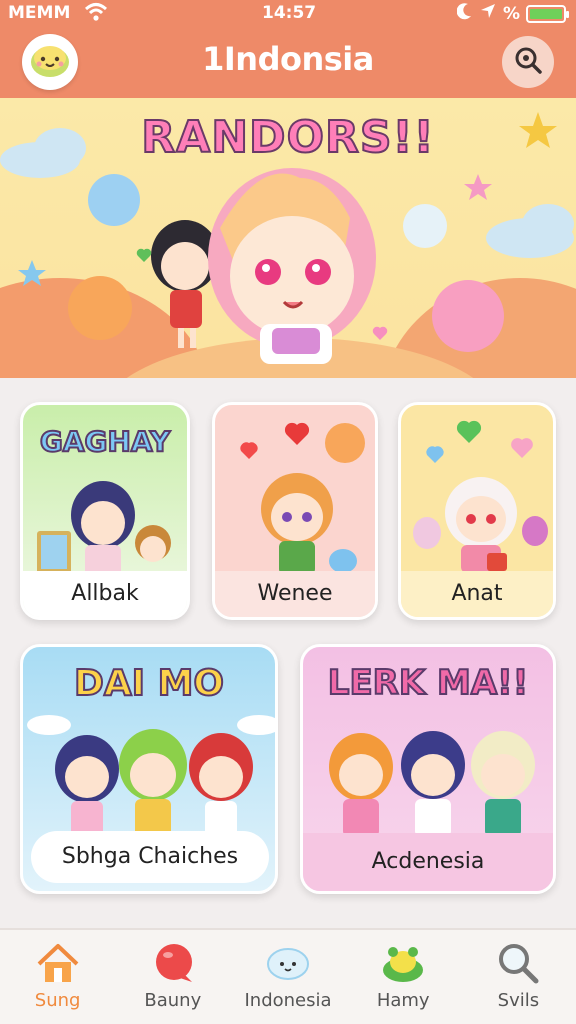  Describe the element at coordinates (477, 594) in the screenshot. I see `card-label: Anat` at that location.